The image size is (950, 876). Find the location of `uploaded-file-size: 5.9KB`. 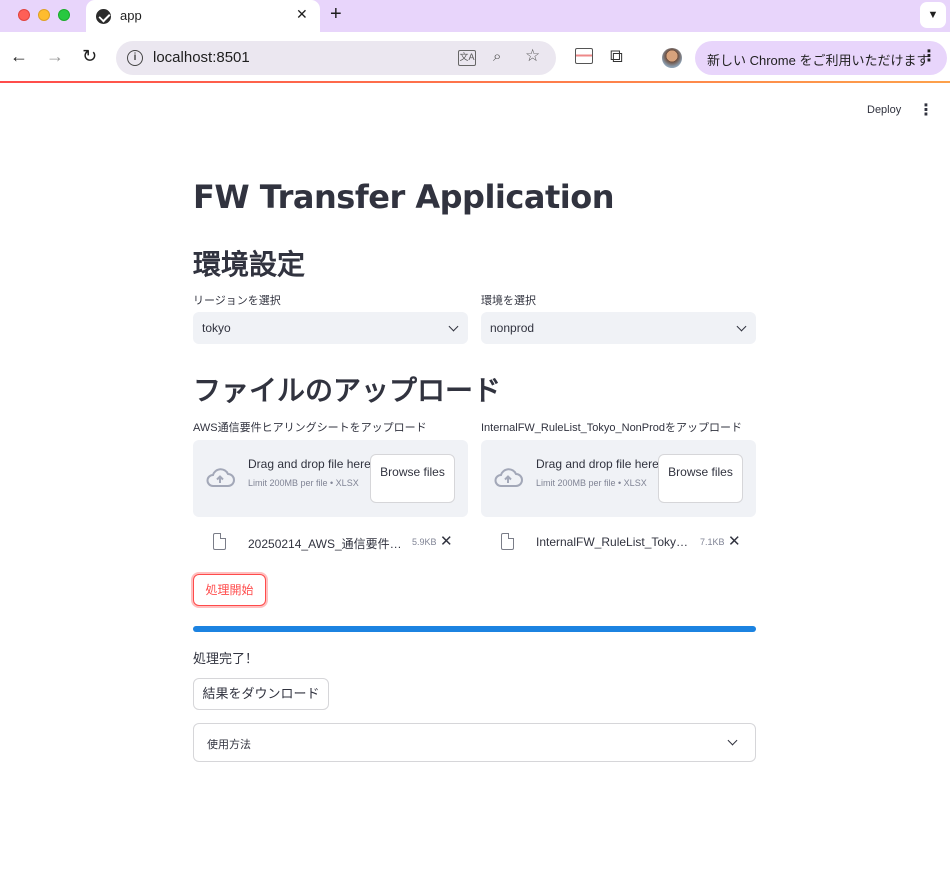

uploaded-file-size: 5.9KB is located at coordinates (424, 542).